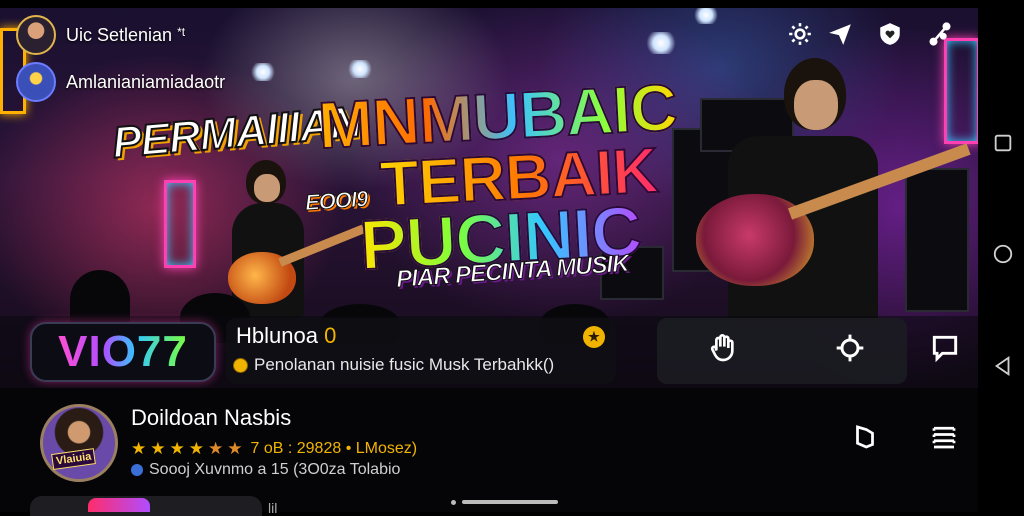  What do you see at coordinates (265, 470) in the screenshot?
I see `track-meta: Soooj Xuvnmo a 15 (3O0za Tolabio` at bounding box center [265, 470].